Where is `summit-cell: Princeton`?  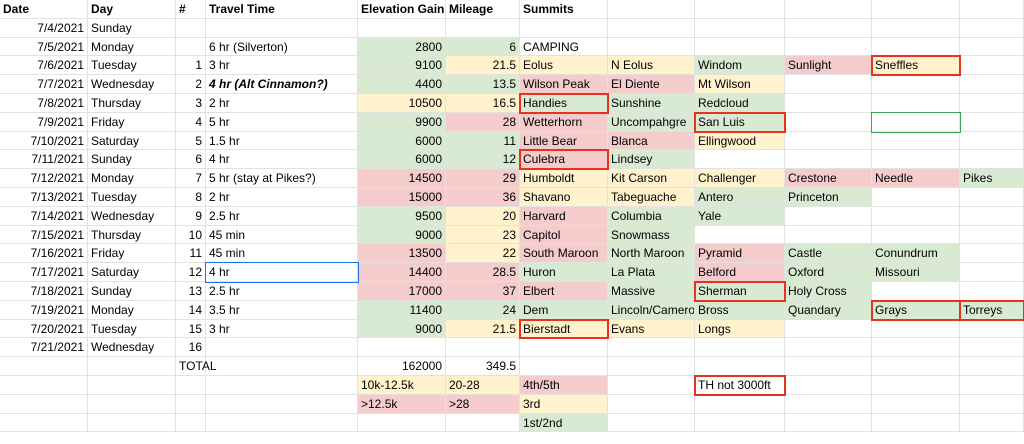 summit-cell: Princeton is located at coordinates (828, 197).